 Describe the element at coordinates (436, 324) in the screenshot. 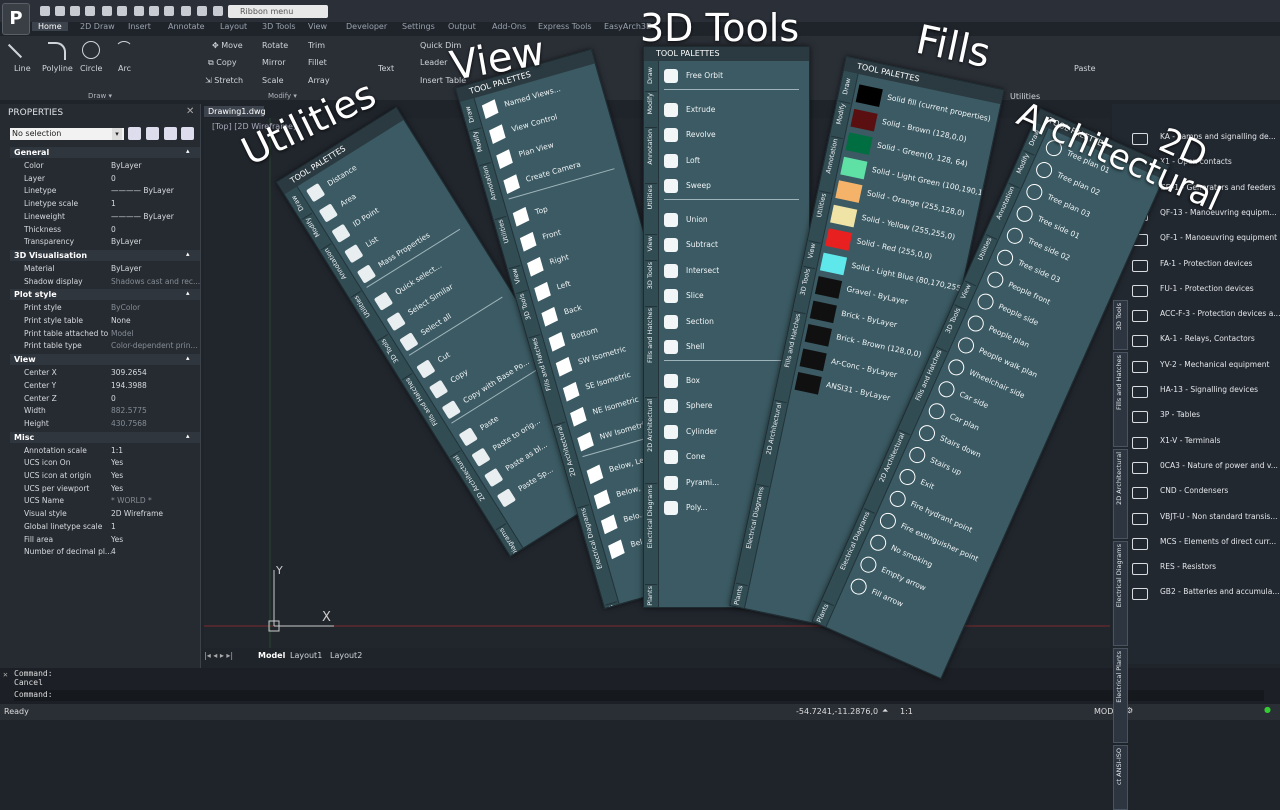

I see `palette-tool-item: Select all` at that location.